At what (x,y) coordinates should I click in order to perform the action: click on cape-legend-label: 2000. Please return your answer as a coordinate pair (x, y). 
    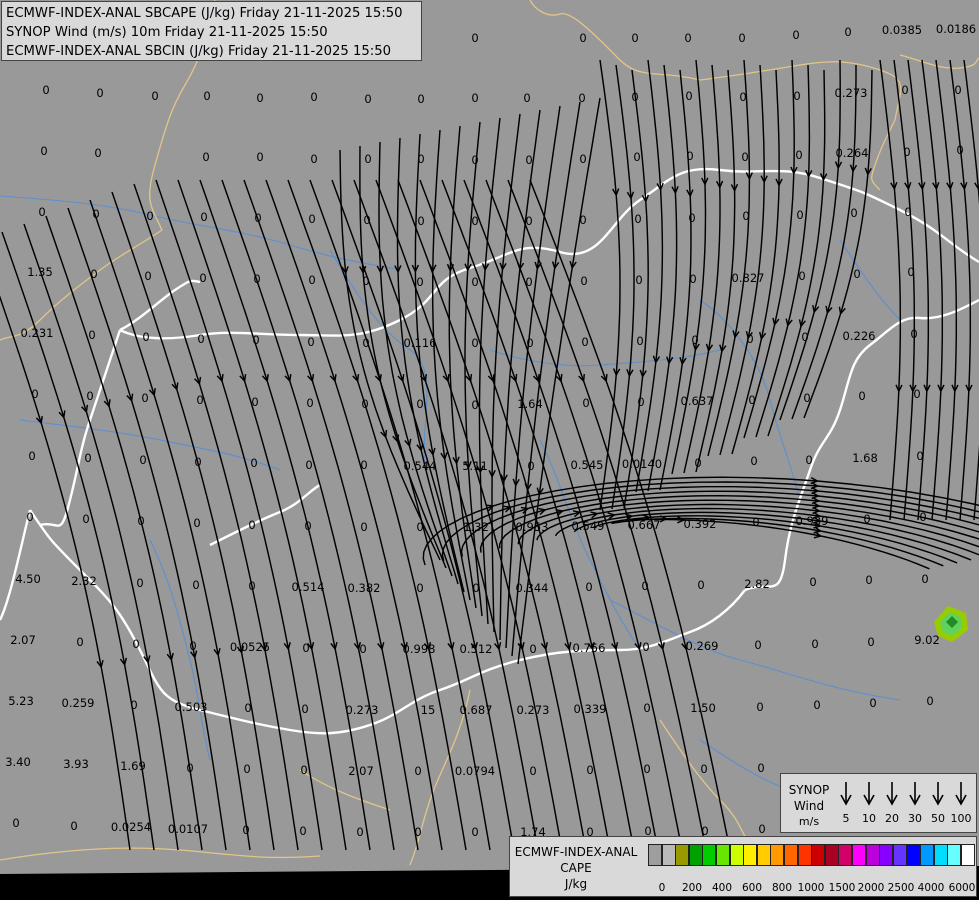
    Looking at the image, I should click on (871, 888).